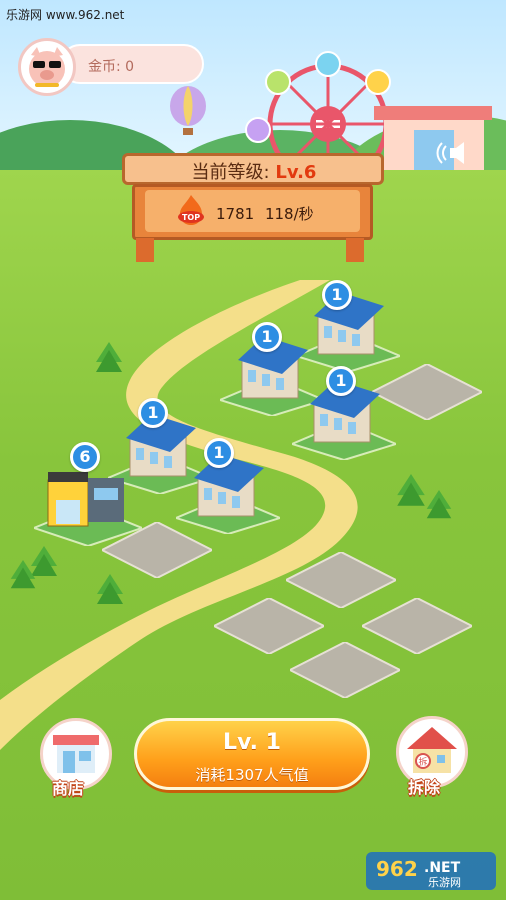  Describe the element at coordinates (68, 788) in the screenshot. I see `shop-button-label: 商店` at that location.